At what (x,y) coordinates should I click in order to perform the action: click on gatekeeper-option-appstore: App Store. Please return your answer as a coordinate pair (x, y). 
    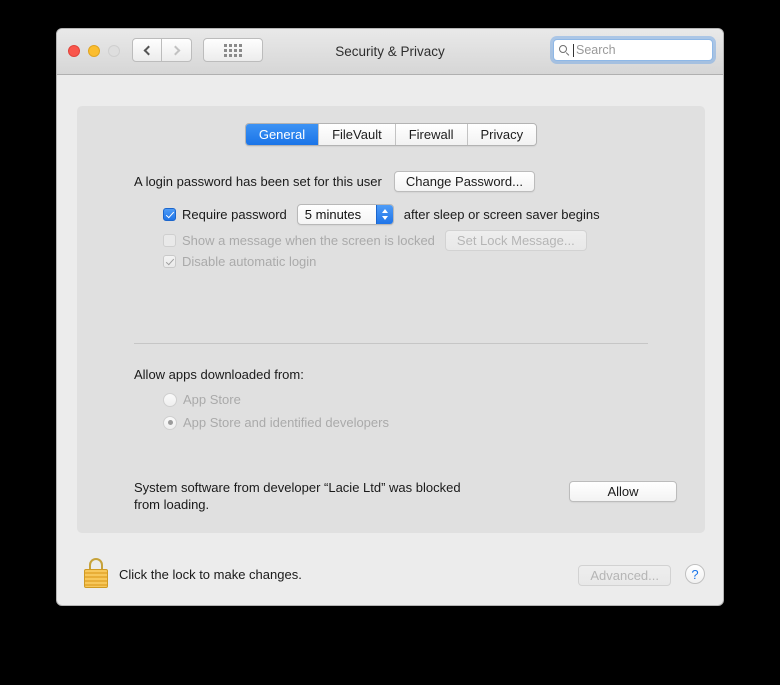
    Looking at the image, I should click on (202, 399).